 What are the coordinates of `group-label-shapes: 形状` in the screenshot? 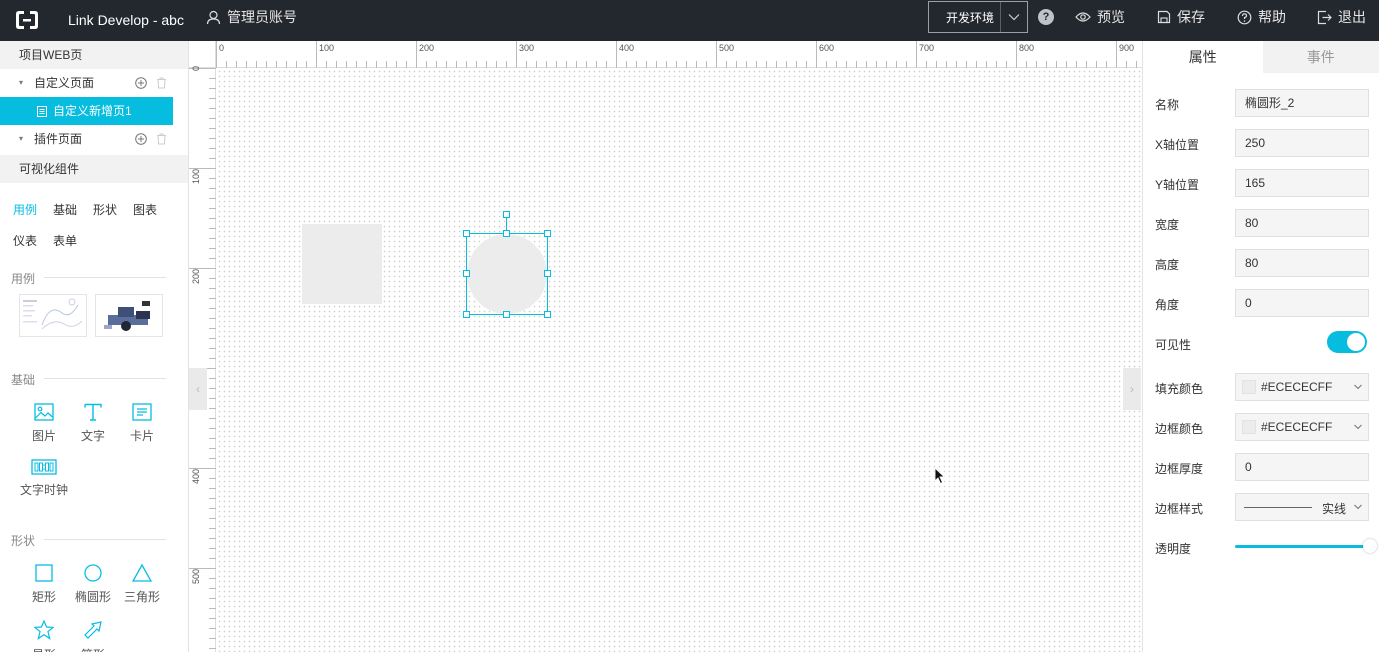 It's located at (23, 541).